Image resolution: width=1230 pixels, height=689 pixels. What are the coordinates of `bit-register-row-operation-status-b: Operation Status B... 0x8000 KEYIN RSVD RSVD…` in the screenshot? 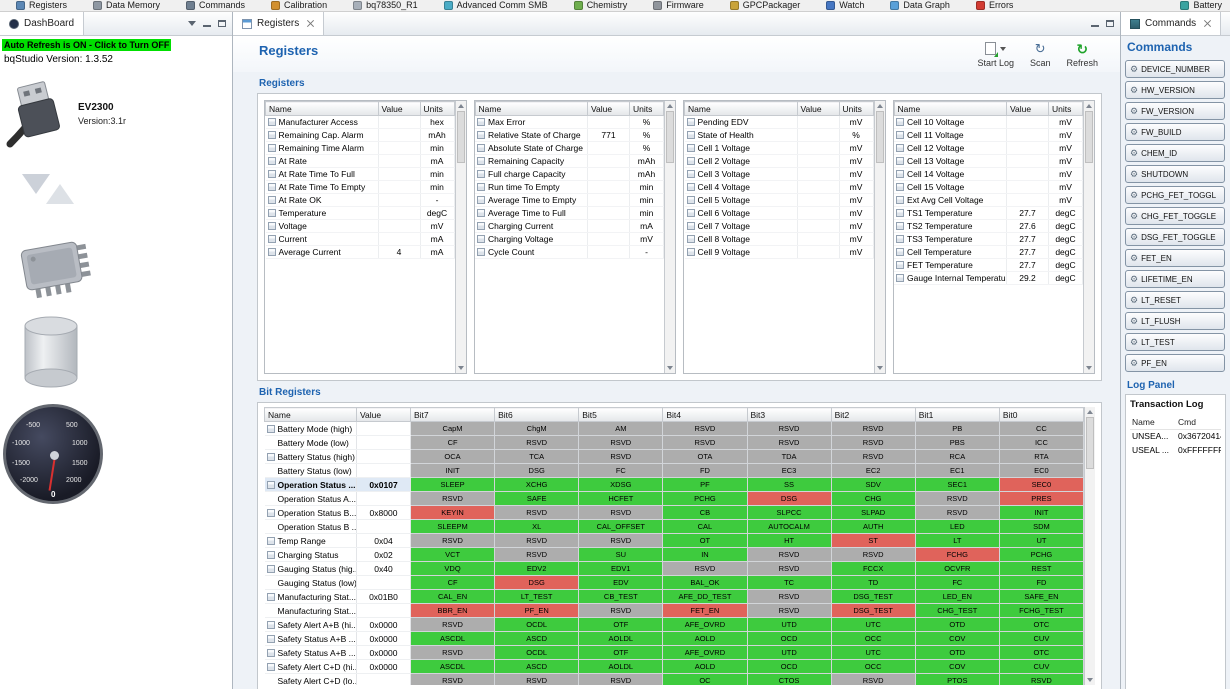 It's located at (674, 512).